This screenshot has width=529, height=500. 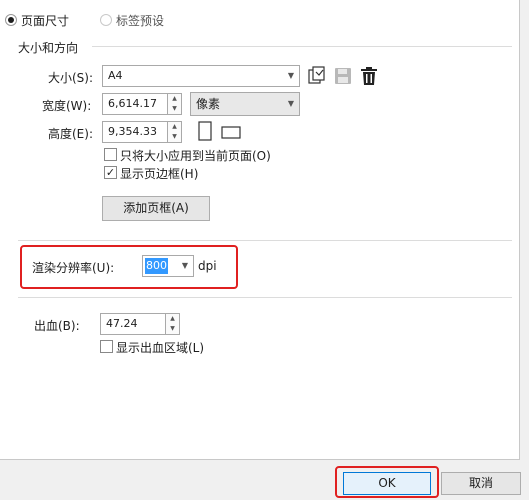 What do you see at coordinates (110, 154) in the screenshot?
I see `apply-current-checkbox` at bounding box center [110, 154].